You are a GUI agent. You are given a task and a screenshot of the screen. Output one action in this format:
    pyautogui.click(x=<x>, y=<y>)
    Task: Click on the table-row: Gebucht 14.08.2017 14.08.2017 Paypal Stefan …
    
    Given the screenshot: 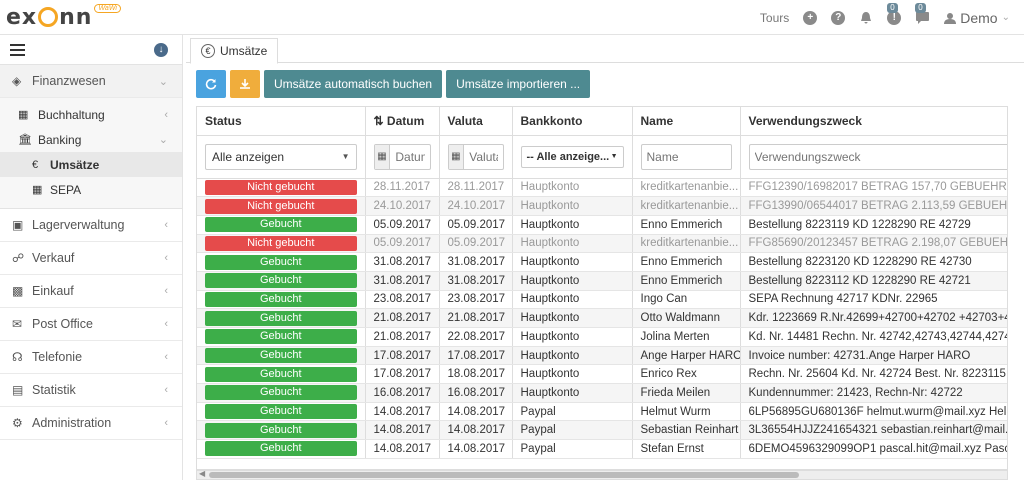 What is the action you would take?
    pyautogui.click(x=602, y=449)
    